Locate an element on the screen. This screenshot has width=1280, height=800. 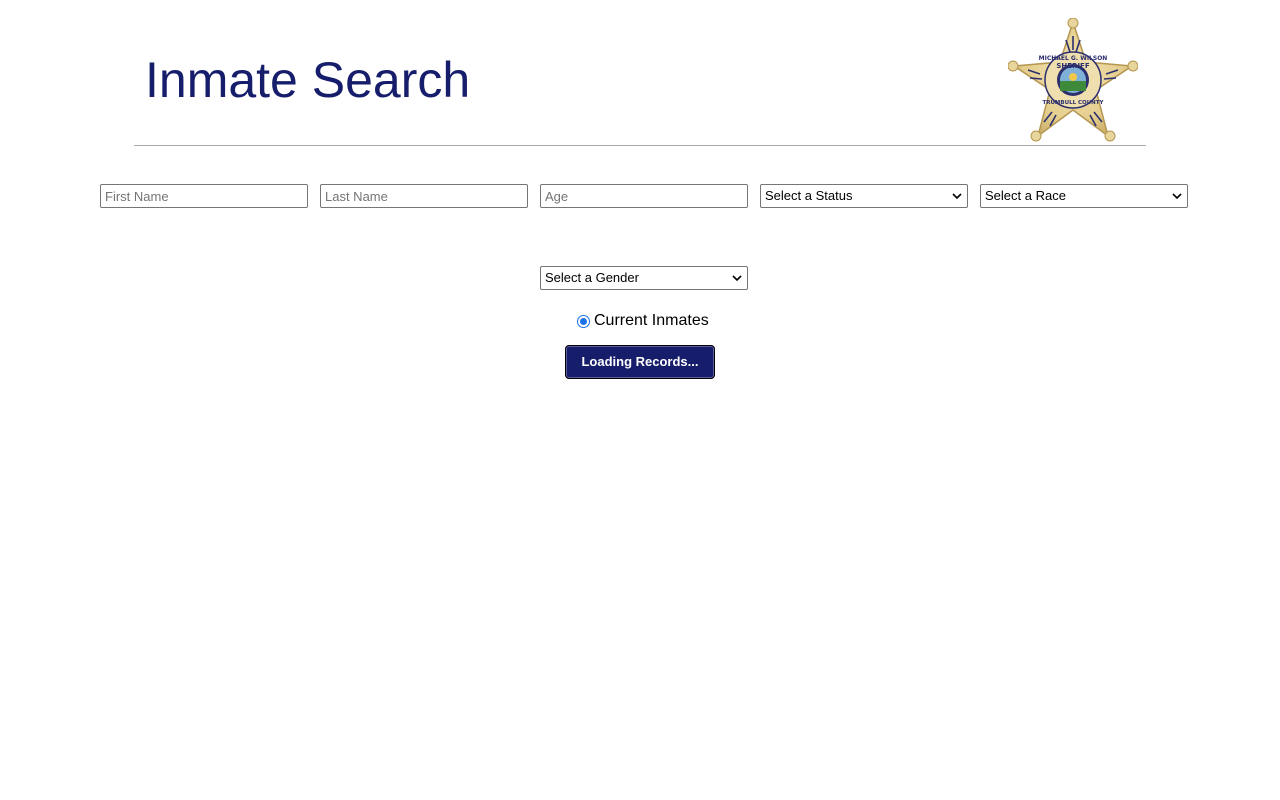
header-divider is located at coordinates (640, 145).